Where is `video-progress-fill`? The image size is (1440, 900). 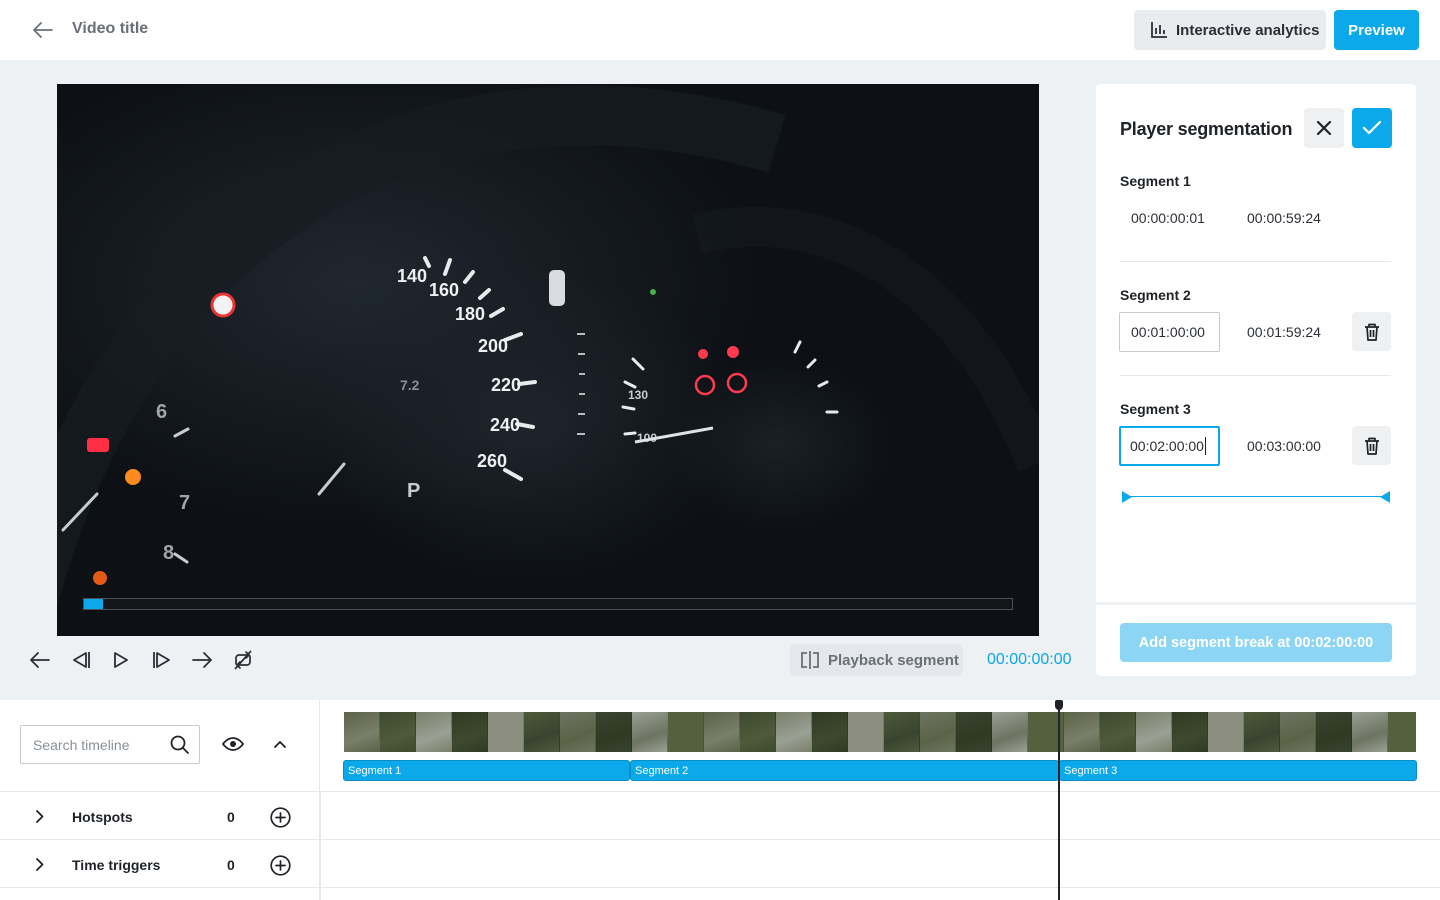
video-progress-fill is located at coordinates (93, 604).